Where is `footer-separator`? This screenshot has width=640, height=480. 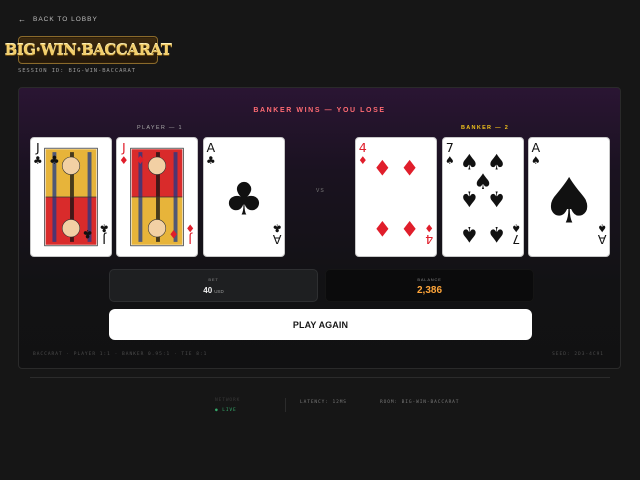 footer-separator is located at coordinates (285, 405).